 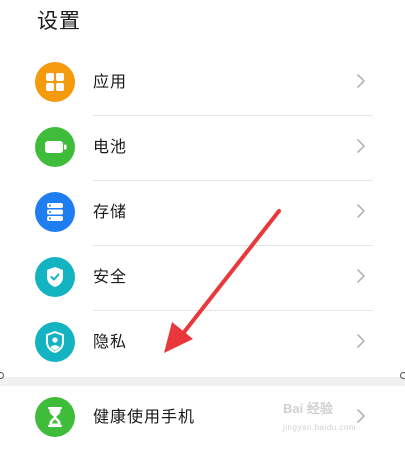 What do you see at coordinates (202, 212) in the screenshot?
I see `settings-item-storage: 存储` at bounding box center [202, 212].